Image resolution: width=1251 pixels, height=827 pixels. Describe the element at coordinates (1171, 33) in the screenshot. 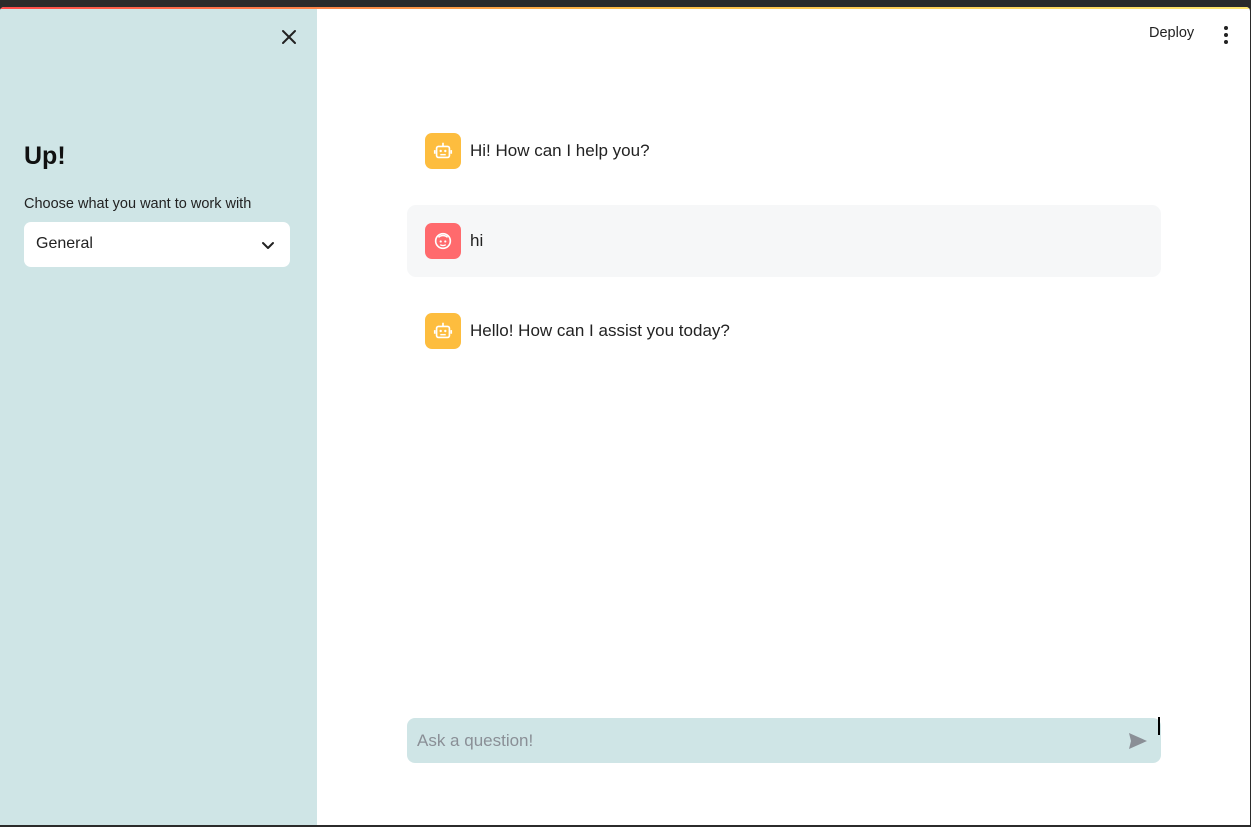

I see `deploy-button: Deploy` at that location.